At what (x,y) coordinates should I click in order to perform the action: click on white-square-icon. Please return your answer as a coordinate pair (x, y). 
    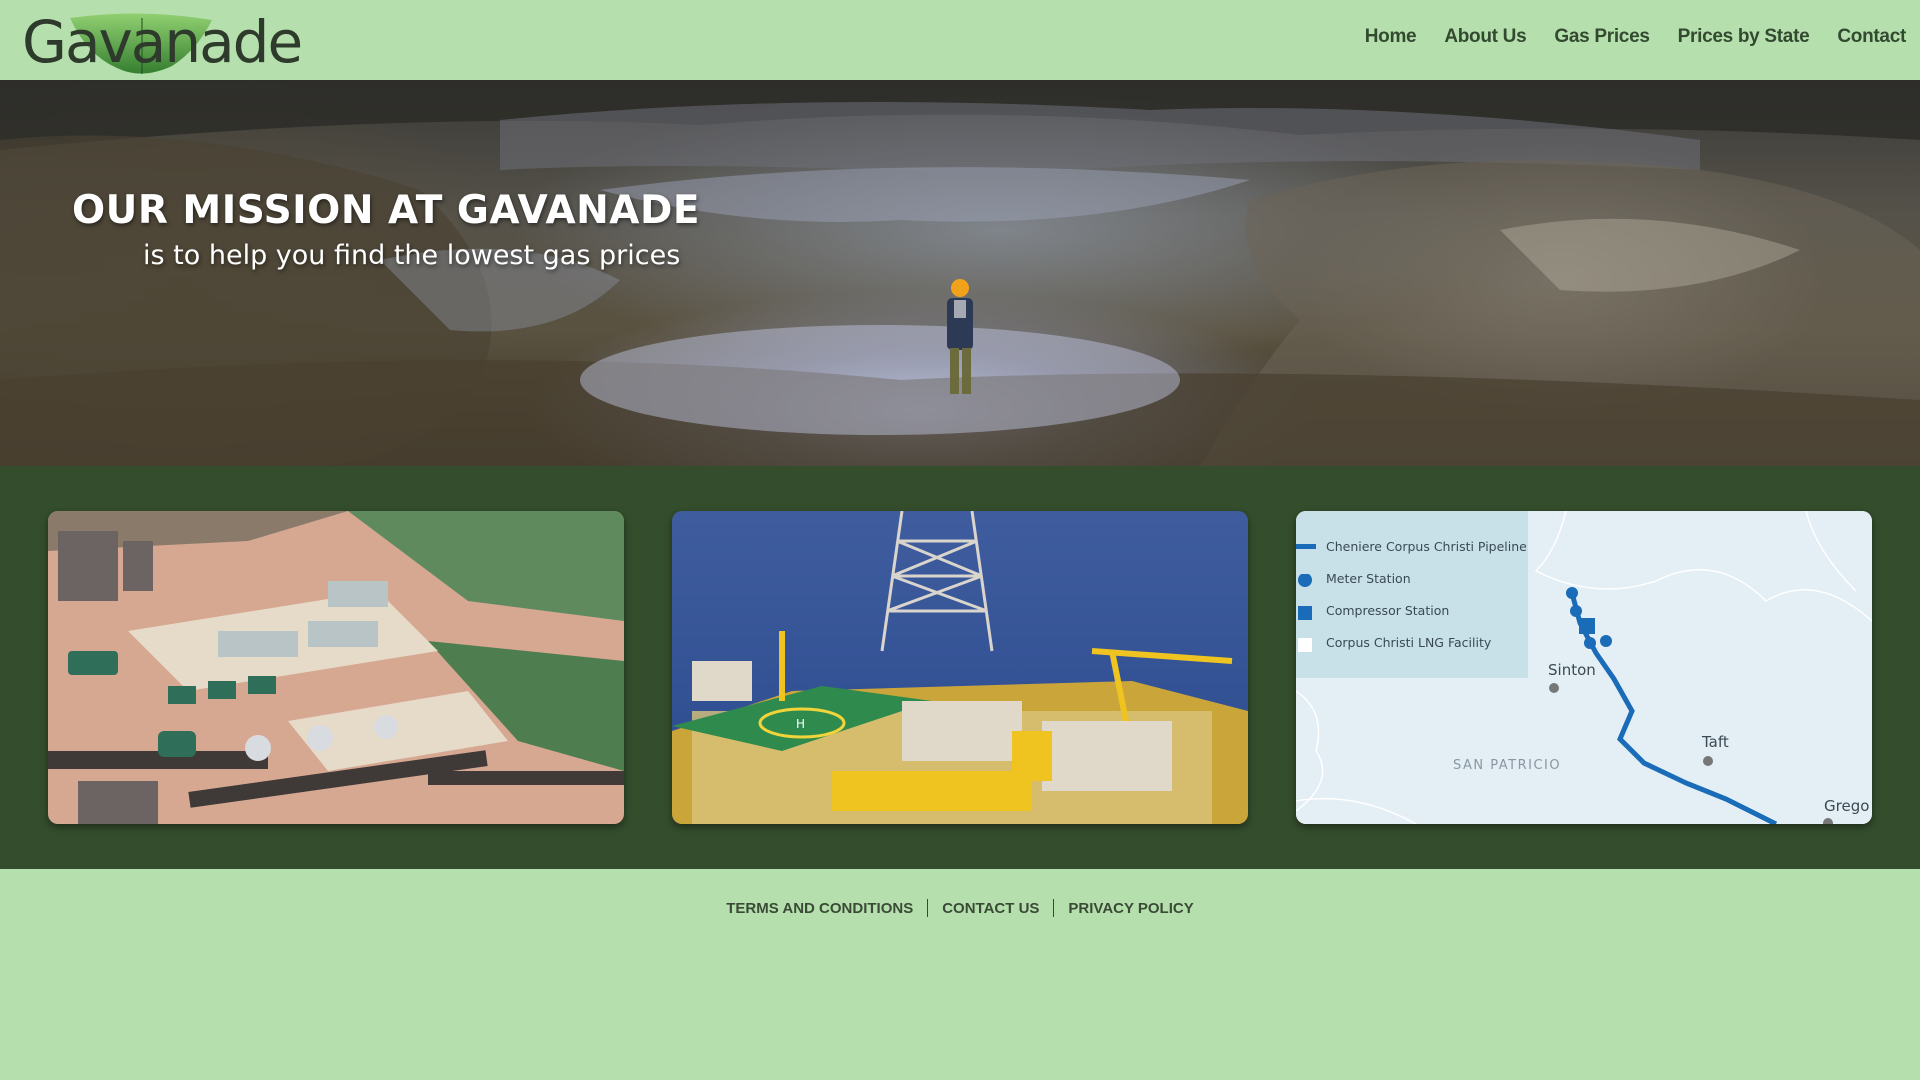
    Looking at the image, I should click on (1305, 645).